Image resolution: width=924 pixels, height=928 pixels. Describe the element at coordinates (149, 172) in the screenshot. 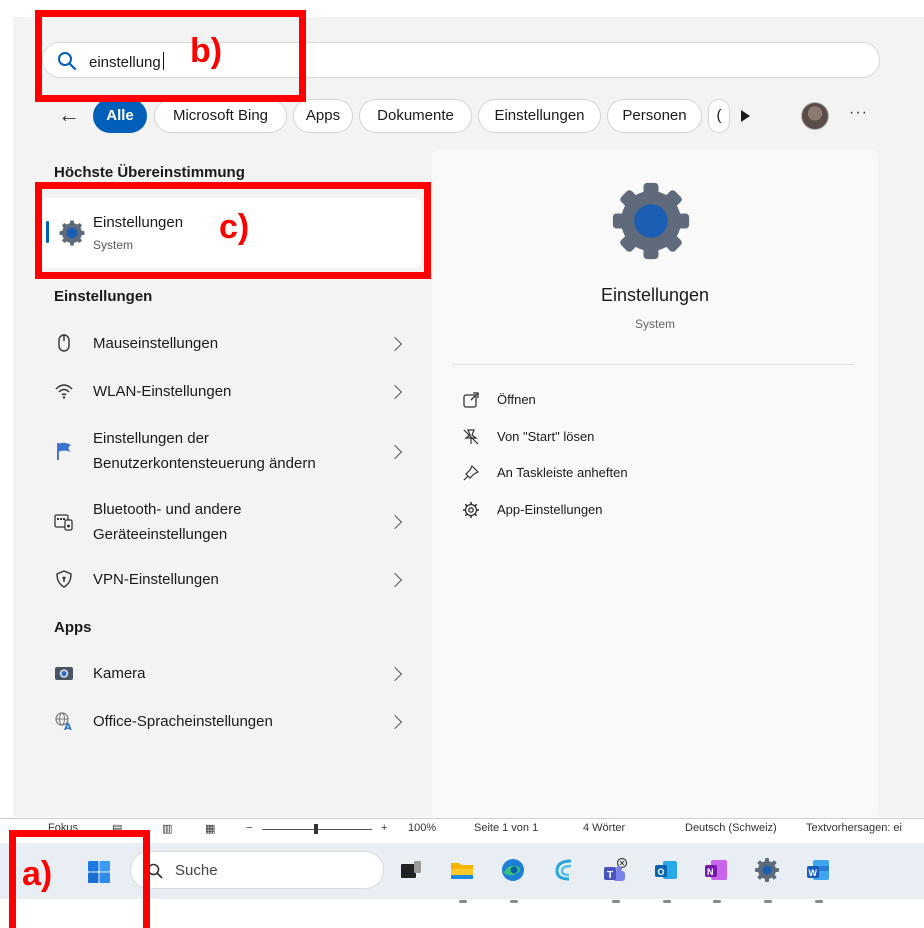

I see `best-match-heading: Höchste Übereinstimmung` at that location.